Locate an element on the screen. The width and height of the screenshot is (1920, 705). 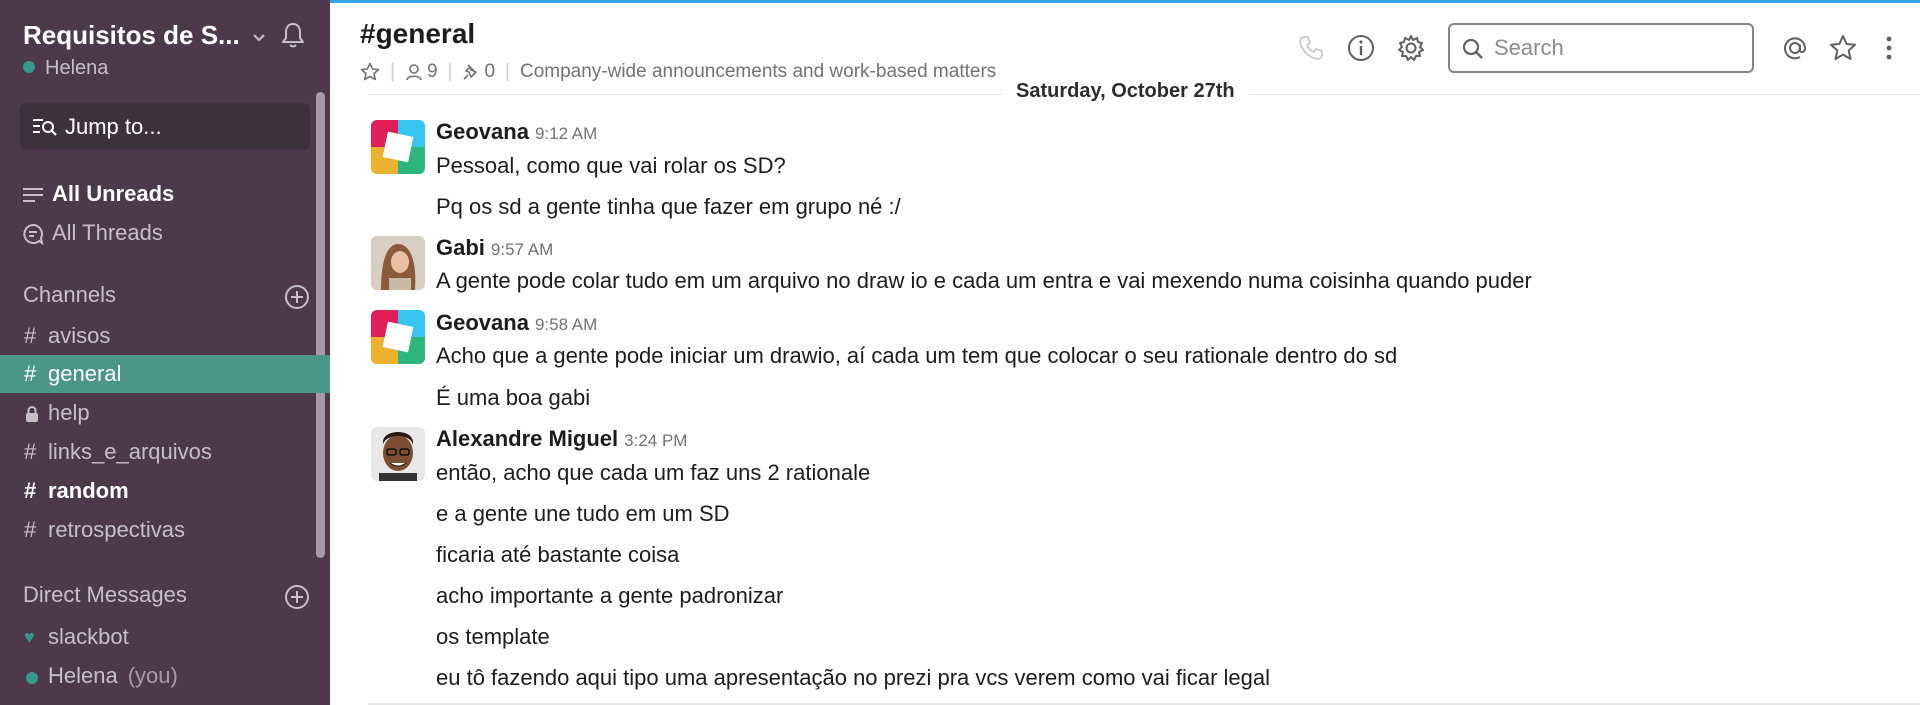
more-options-icon is located at coordinates (1889, 48).